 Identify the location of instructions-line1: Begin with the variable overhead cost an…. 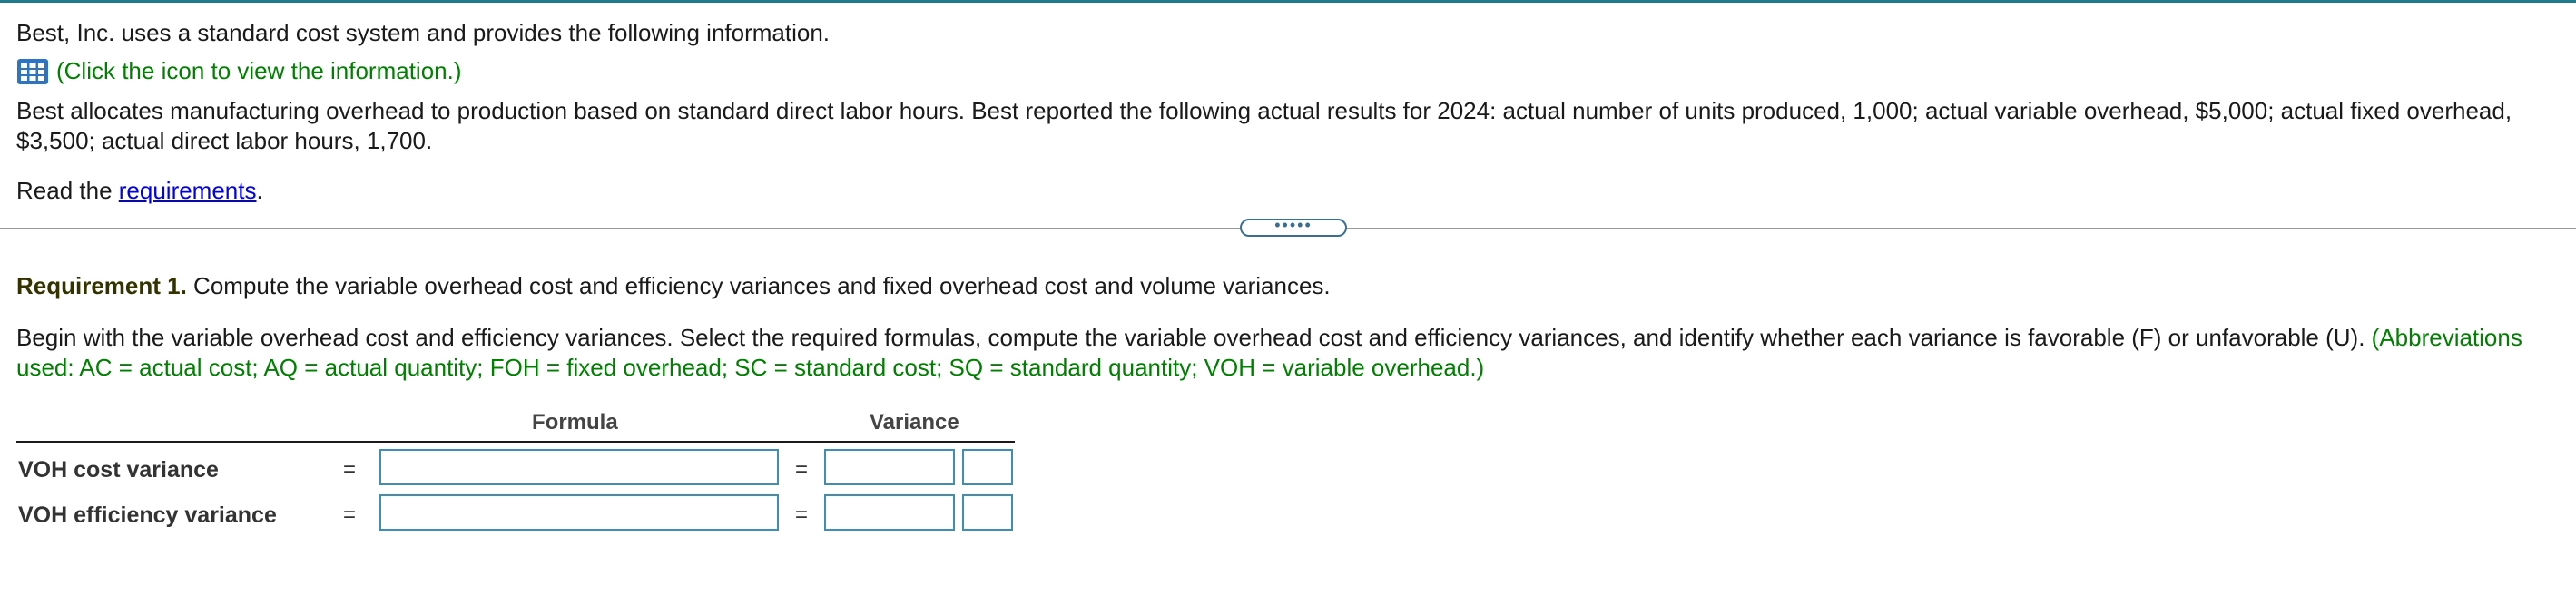
(1269, 338).